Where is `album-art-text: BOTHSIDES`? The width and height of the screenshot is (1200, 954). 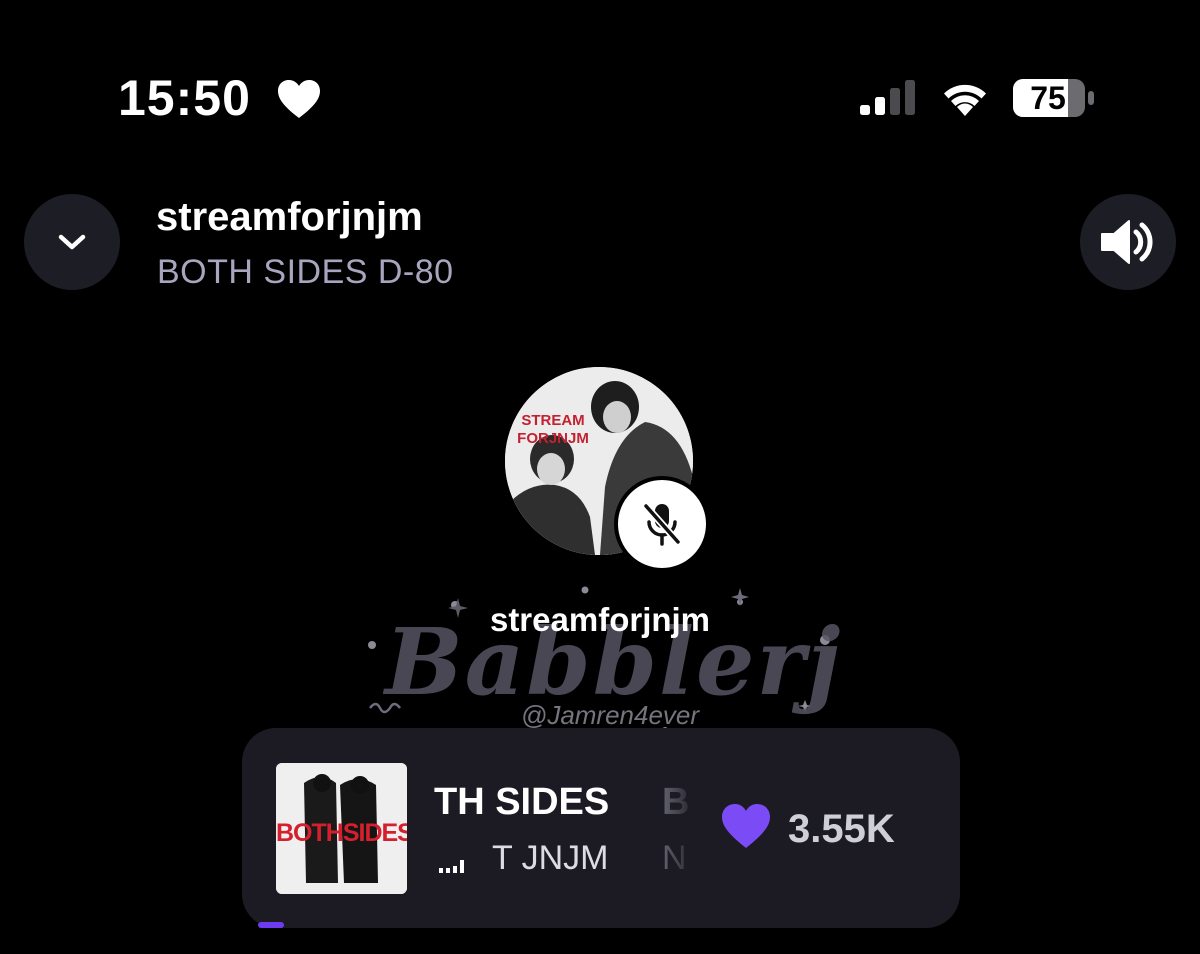 album-art-text: BOTHSIDES is located at coordinates (341, 833).